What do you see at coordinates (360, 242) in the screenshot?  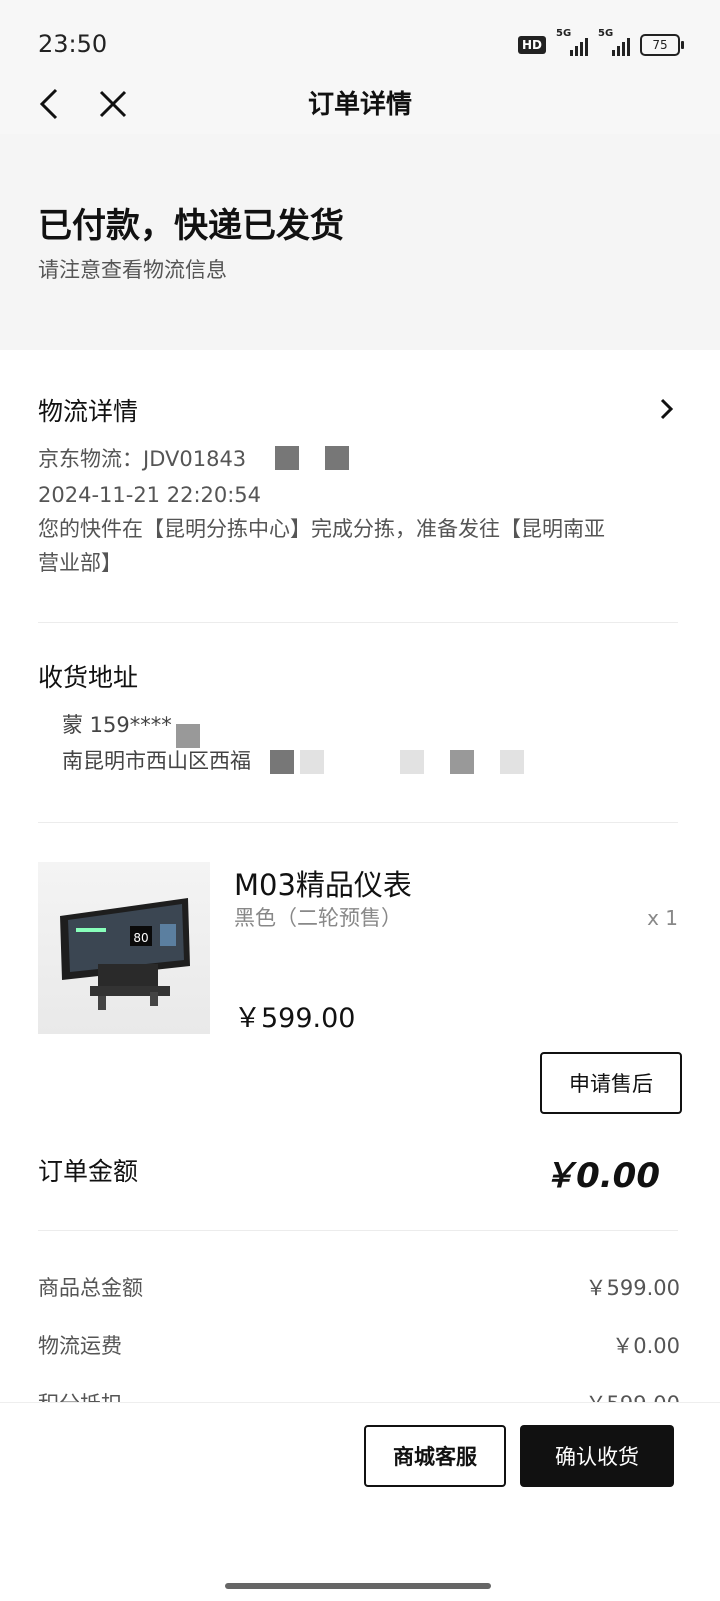 I see `order-status-header: 已付款，快递已发货 请注意查看物流信息` at bounding box center [360, 242].